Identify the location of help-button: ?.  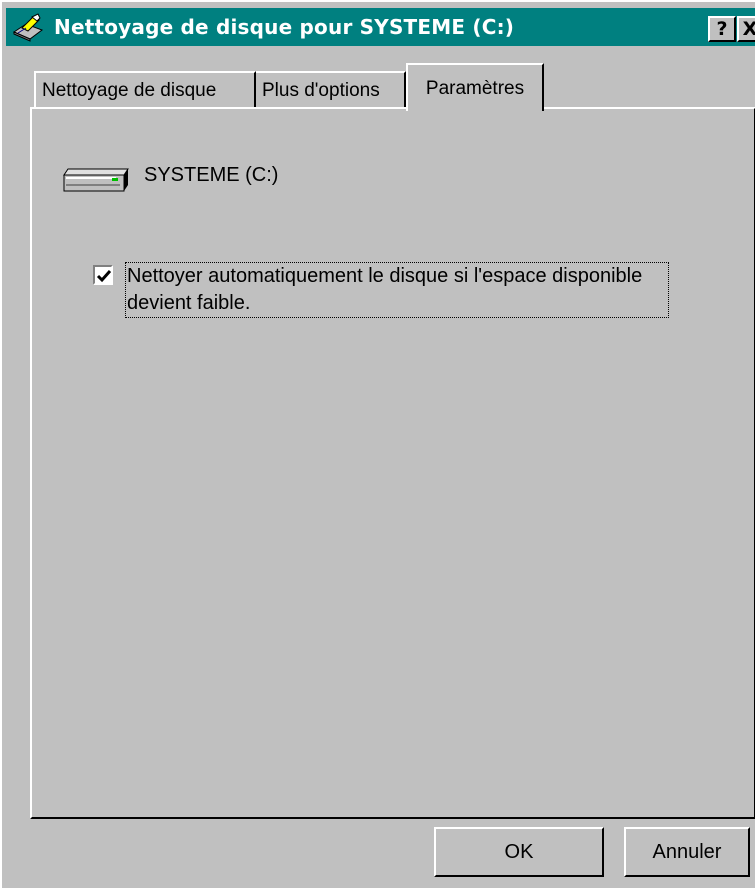
(722, 29).